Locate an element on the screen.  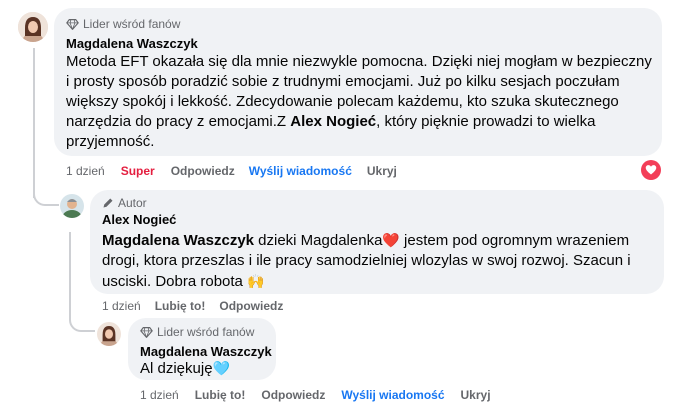
reaction-super-button: Super is located at coordinates (138, 171).